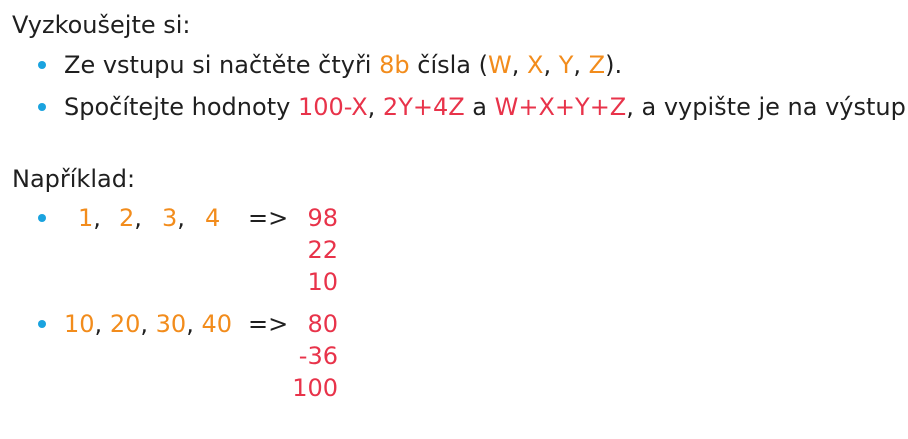 The width and height of the screenshot is (908, 439). Describe the element at coordinates (86, 218) in the screenshot. I see `input-value: 1` at that location.